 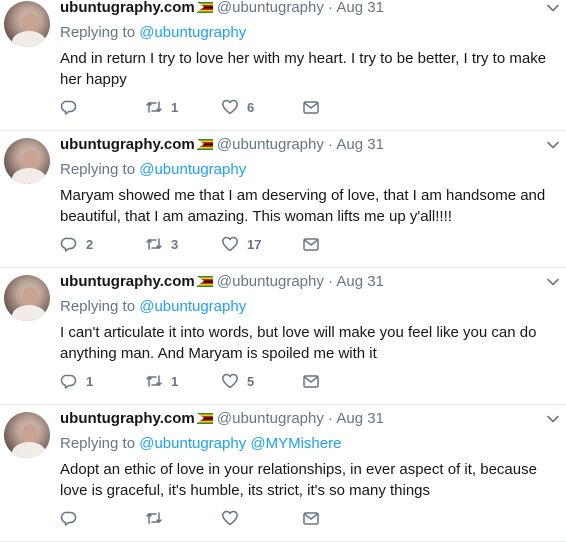 I want to click on reply-count: 1, so click(x=90, y=381).